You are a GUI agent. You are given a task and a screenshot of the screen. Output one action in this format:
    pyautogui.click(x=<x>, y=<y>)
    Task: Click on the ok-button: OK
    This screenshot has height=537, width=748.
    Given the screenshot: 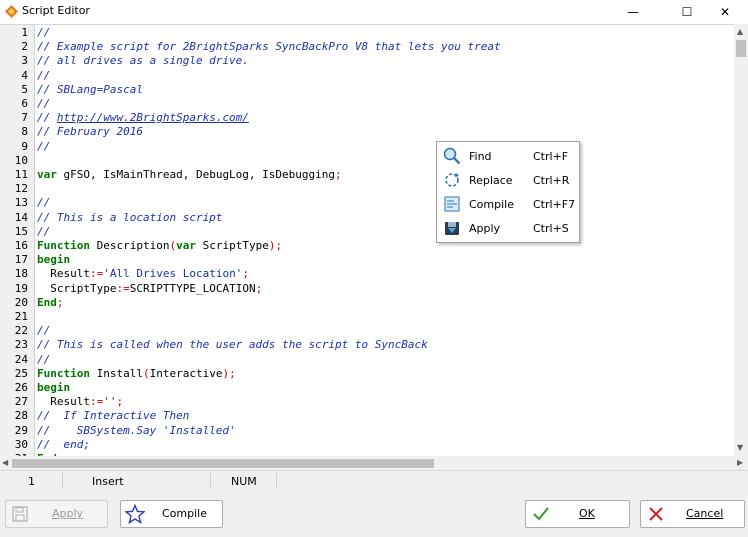 What is the action you would take?
    pyautogui.click(x=577, y=514)
    